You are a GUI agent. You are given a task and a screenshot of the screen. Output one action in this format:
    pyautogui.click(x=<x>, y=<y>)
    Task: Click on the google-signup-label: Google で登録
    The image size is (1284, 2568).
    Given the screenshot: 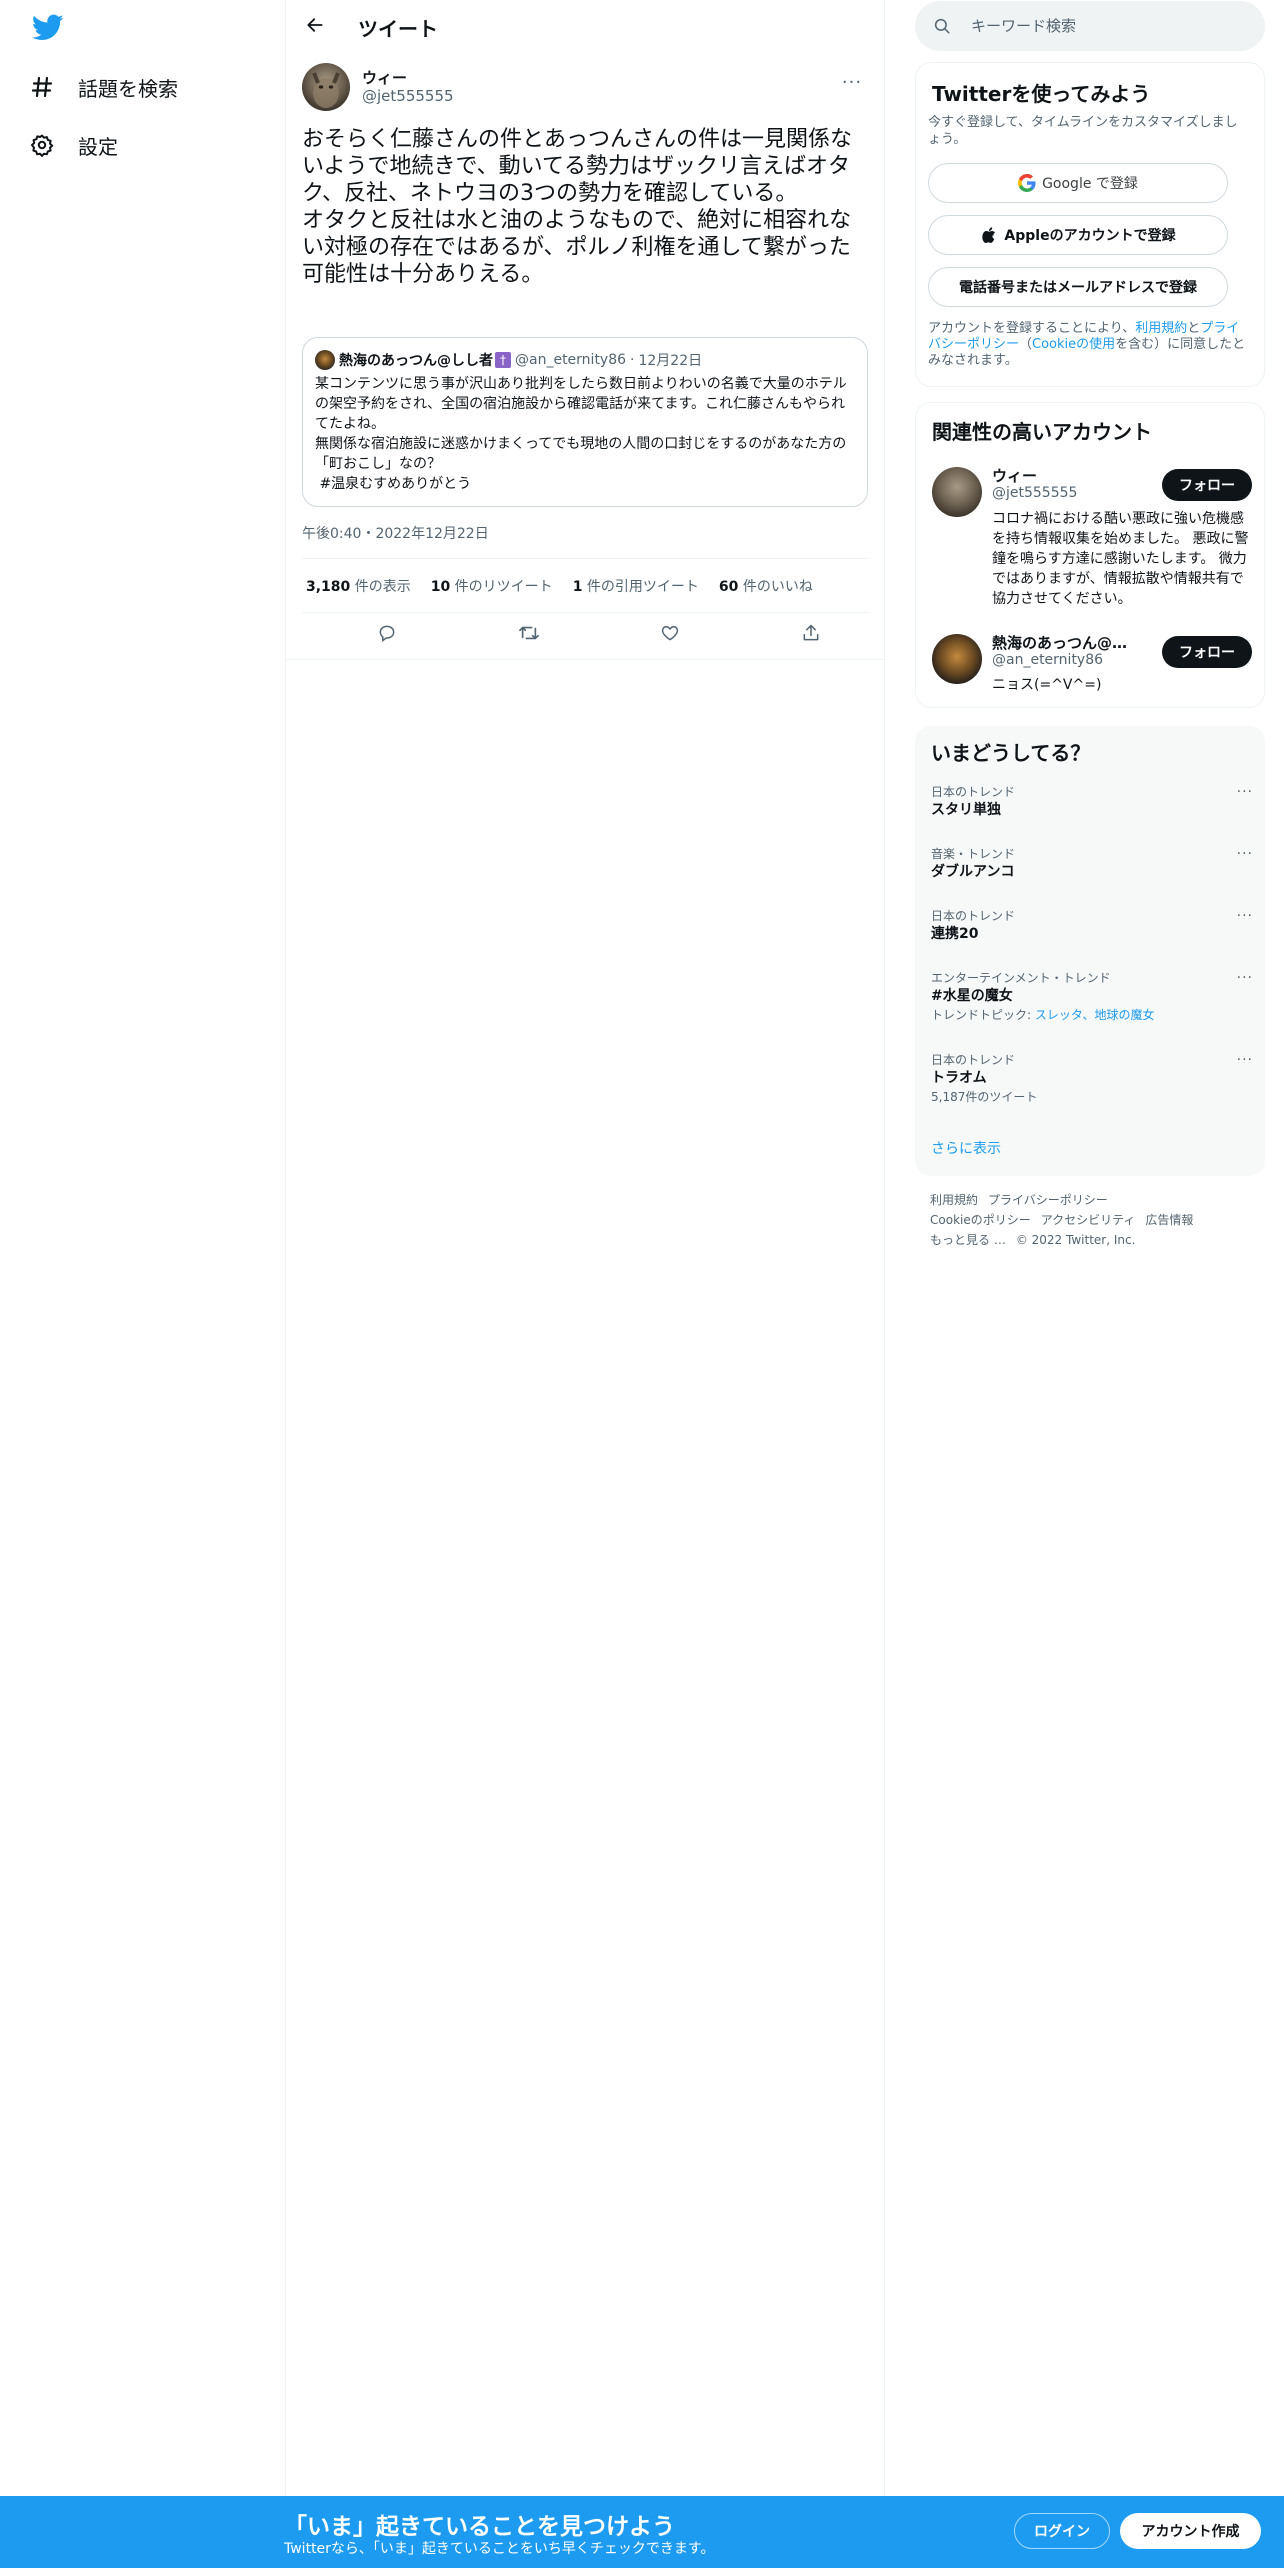 What is the action you would take?
    pyautogui.click(x=1090, y=184)
    